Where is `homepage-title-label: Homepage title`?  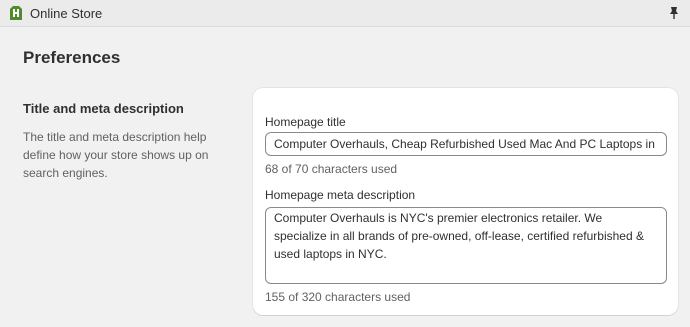 homepage-title-label: Homepage title is located at coordinates (305, 122).